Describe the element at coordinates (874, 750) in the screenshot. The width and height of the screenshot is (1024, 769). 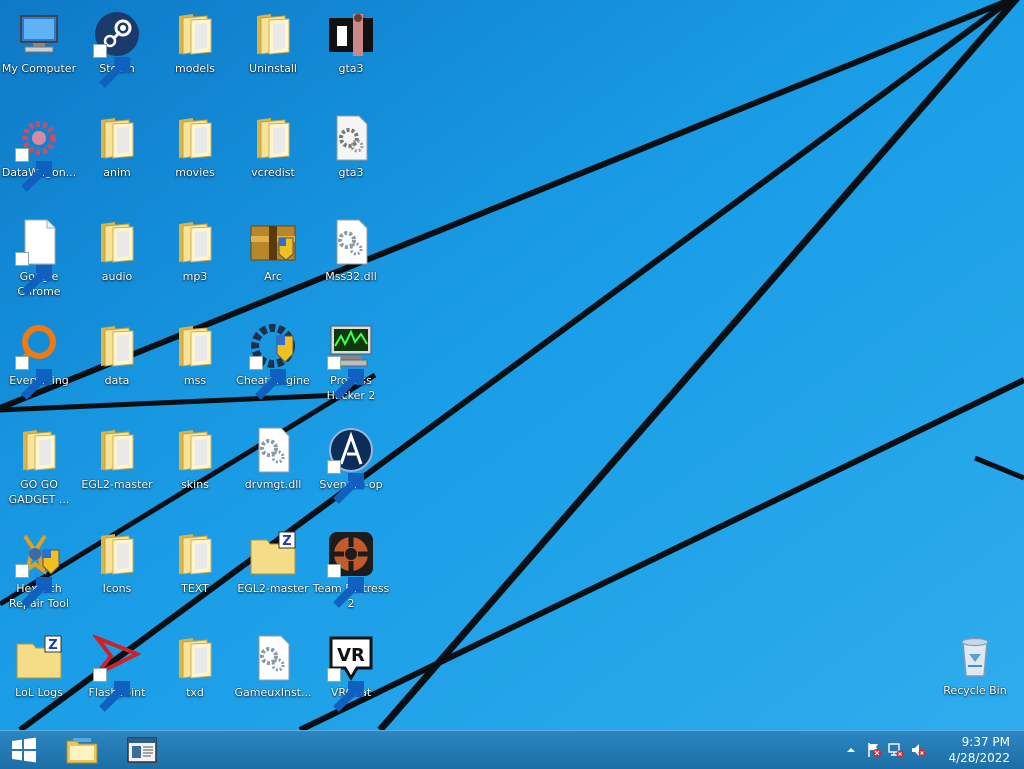
I see `action-center-button` at that location.